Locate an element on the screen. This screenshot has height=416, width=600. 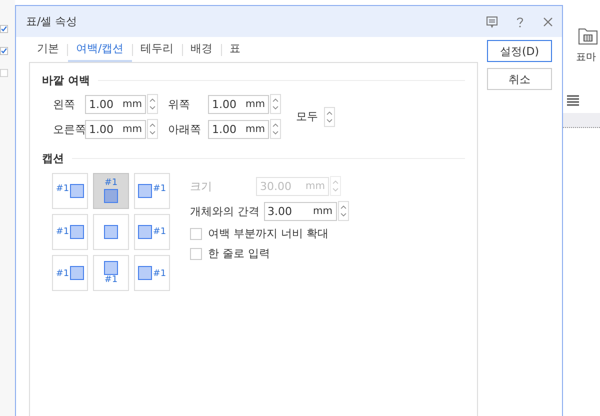
field-label: 아래쪽 is located at coordinates (185, 129).